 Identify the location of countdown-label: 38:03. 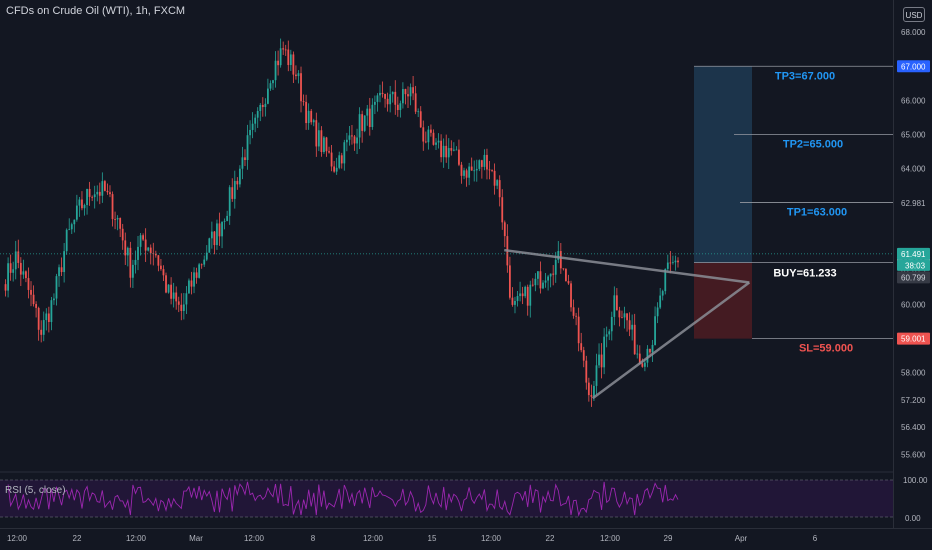
(915, 265).